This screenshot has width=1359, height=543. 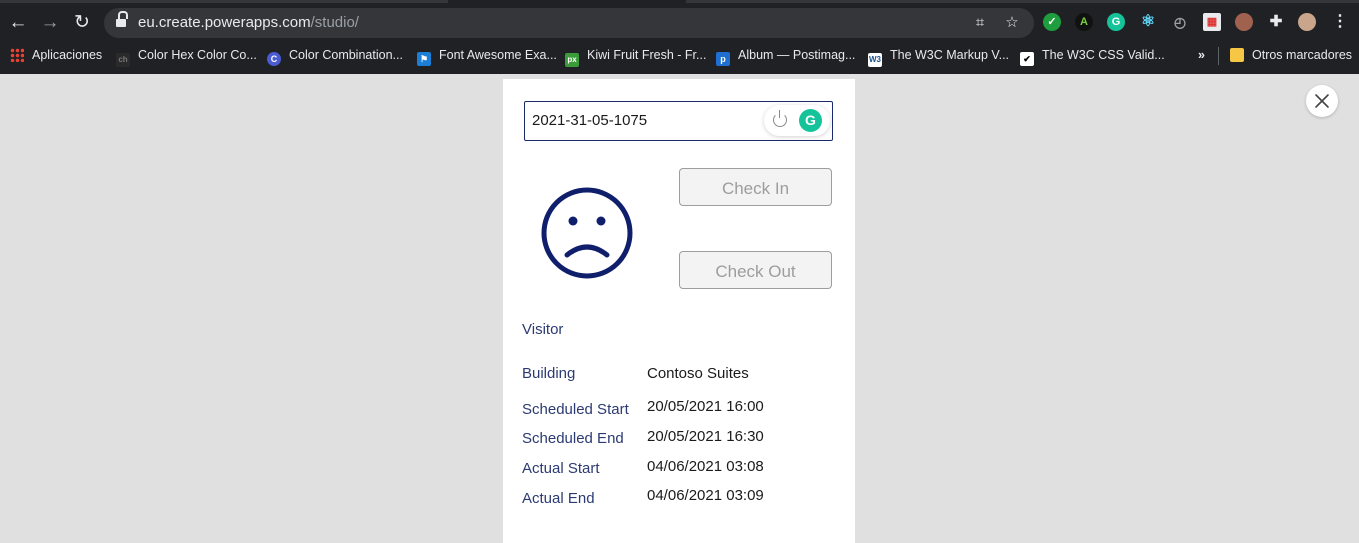 What do you see at coordinates (1276, 22) in the screenshot?
I see `puzzle-extensions-icon: ✚` at bounding box center [1276, 22].